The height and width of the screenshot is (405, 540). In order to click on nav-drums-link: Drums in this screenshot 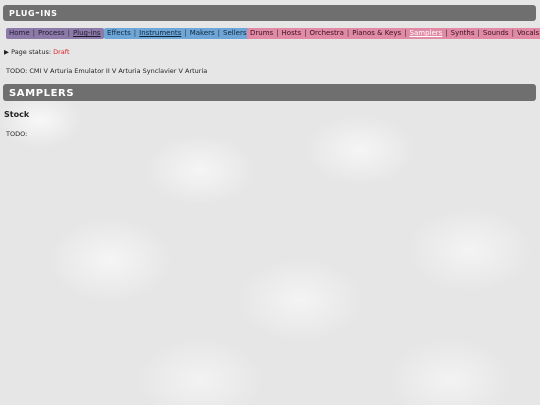, I will do `click(261, 33)`.